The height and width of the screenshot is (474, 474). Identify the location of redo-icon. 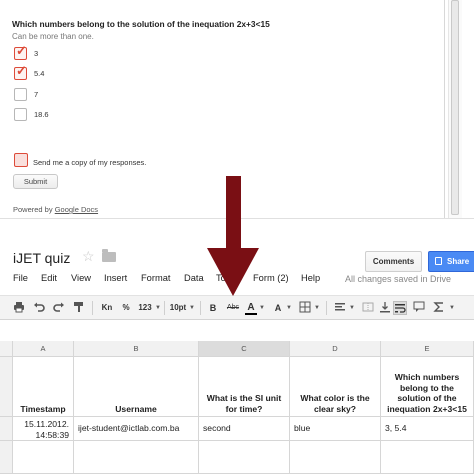
(59, 308).